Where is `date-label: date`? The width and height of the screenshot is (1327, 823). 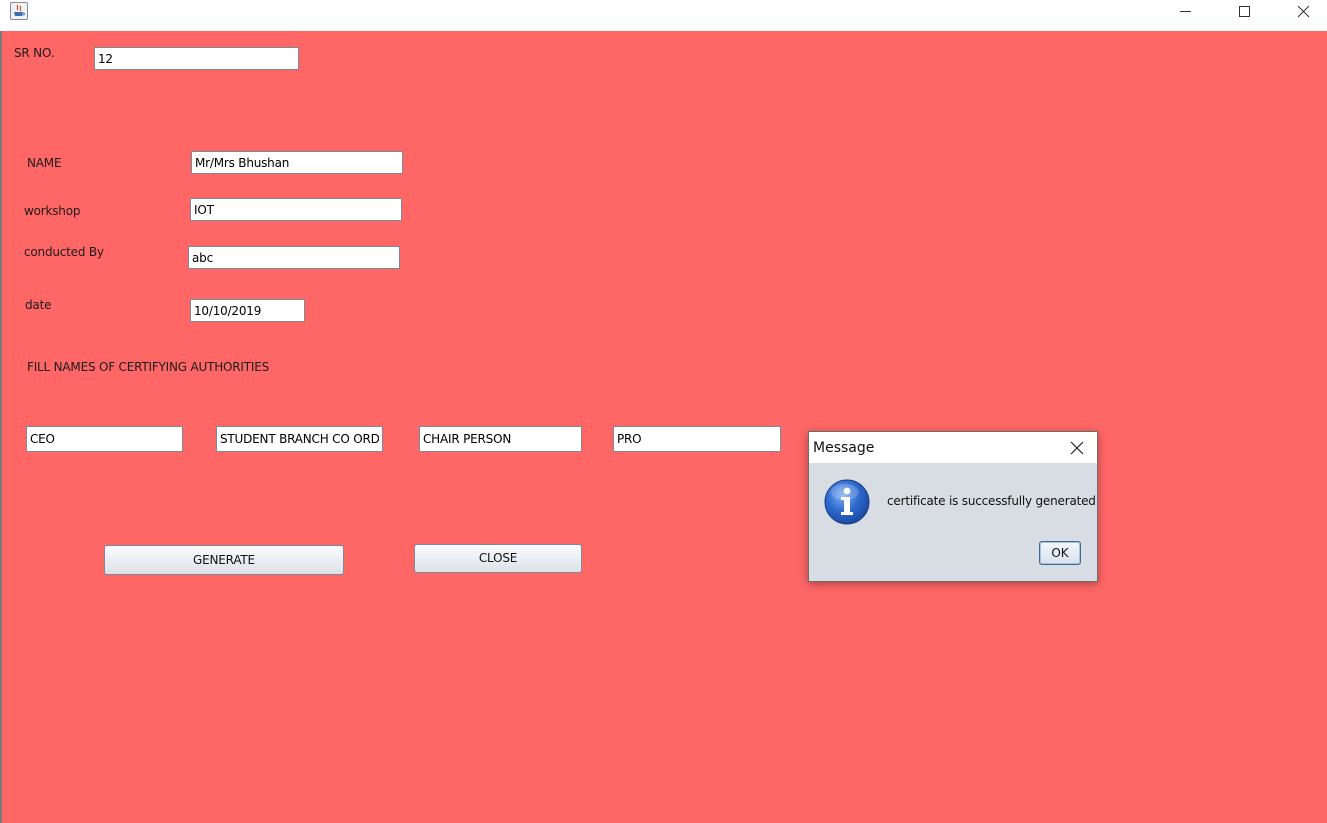
date-label: date is located at coordinates (38, 305).